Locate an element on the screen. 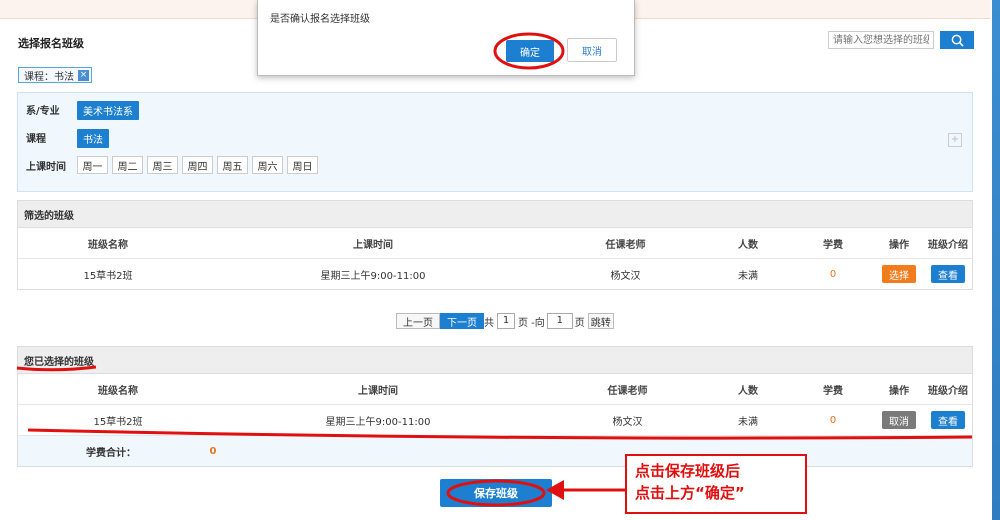 Image resolution: width=1000 pixels, height=520 pixels. course-label: 课程 is located at coordinates (36, 139).